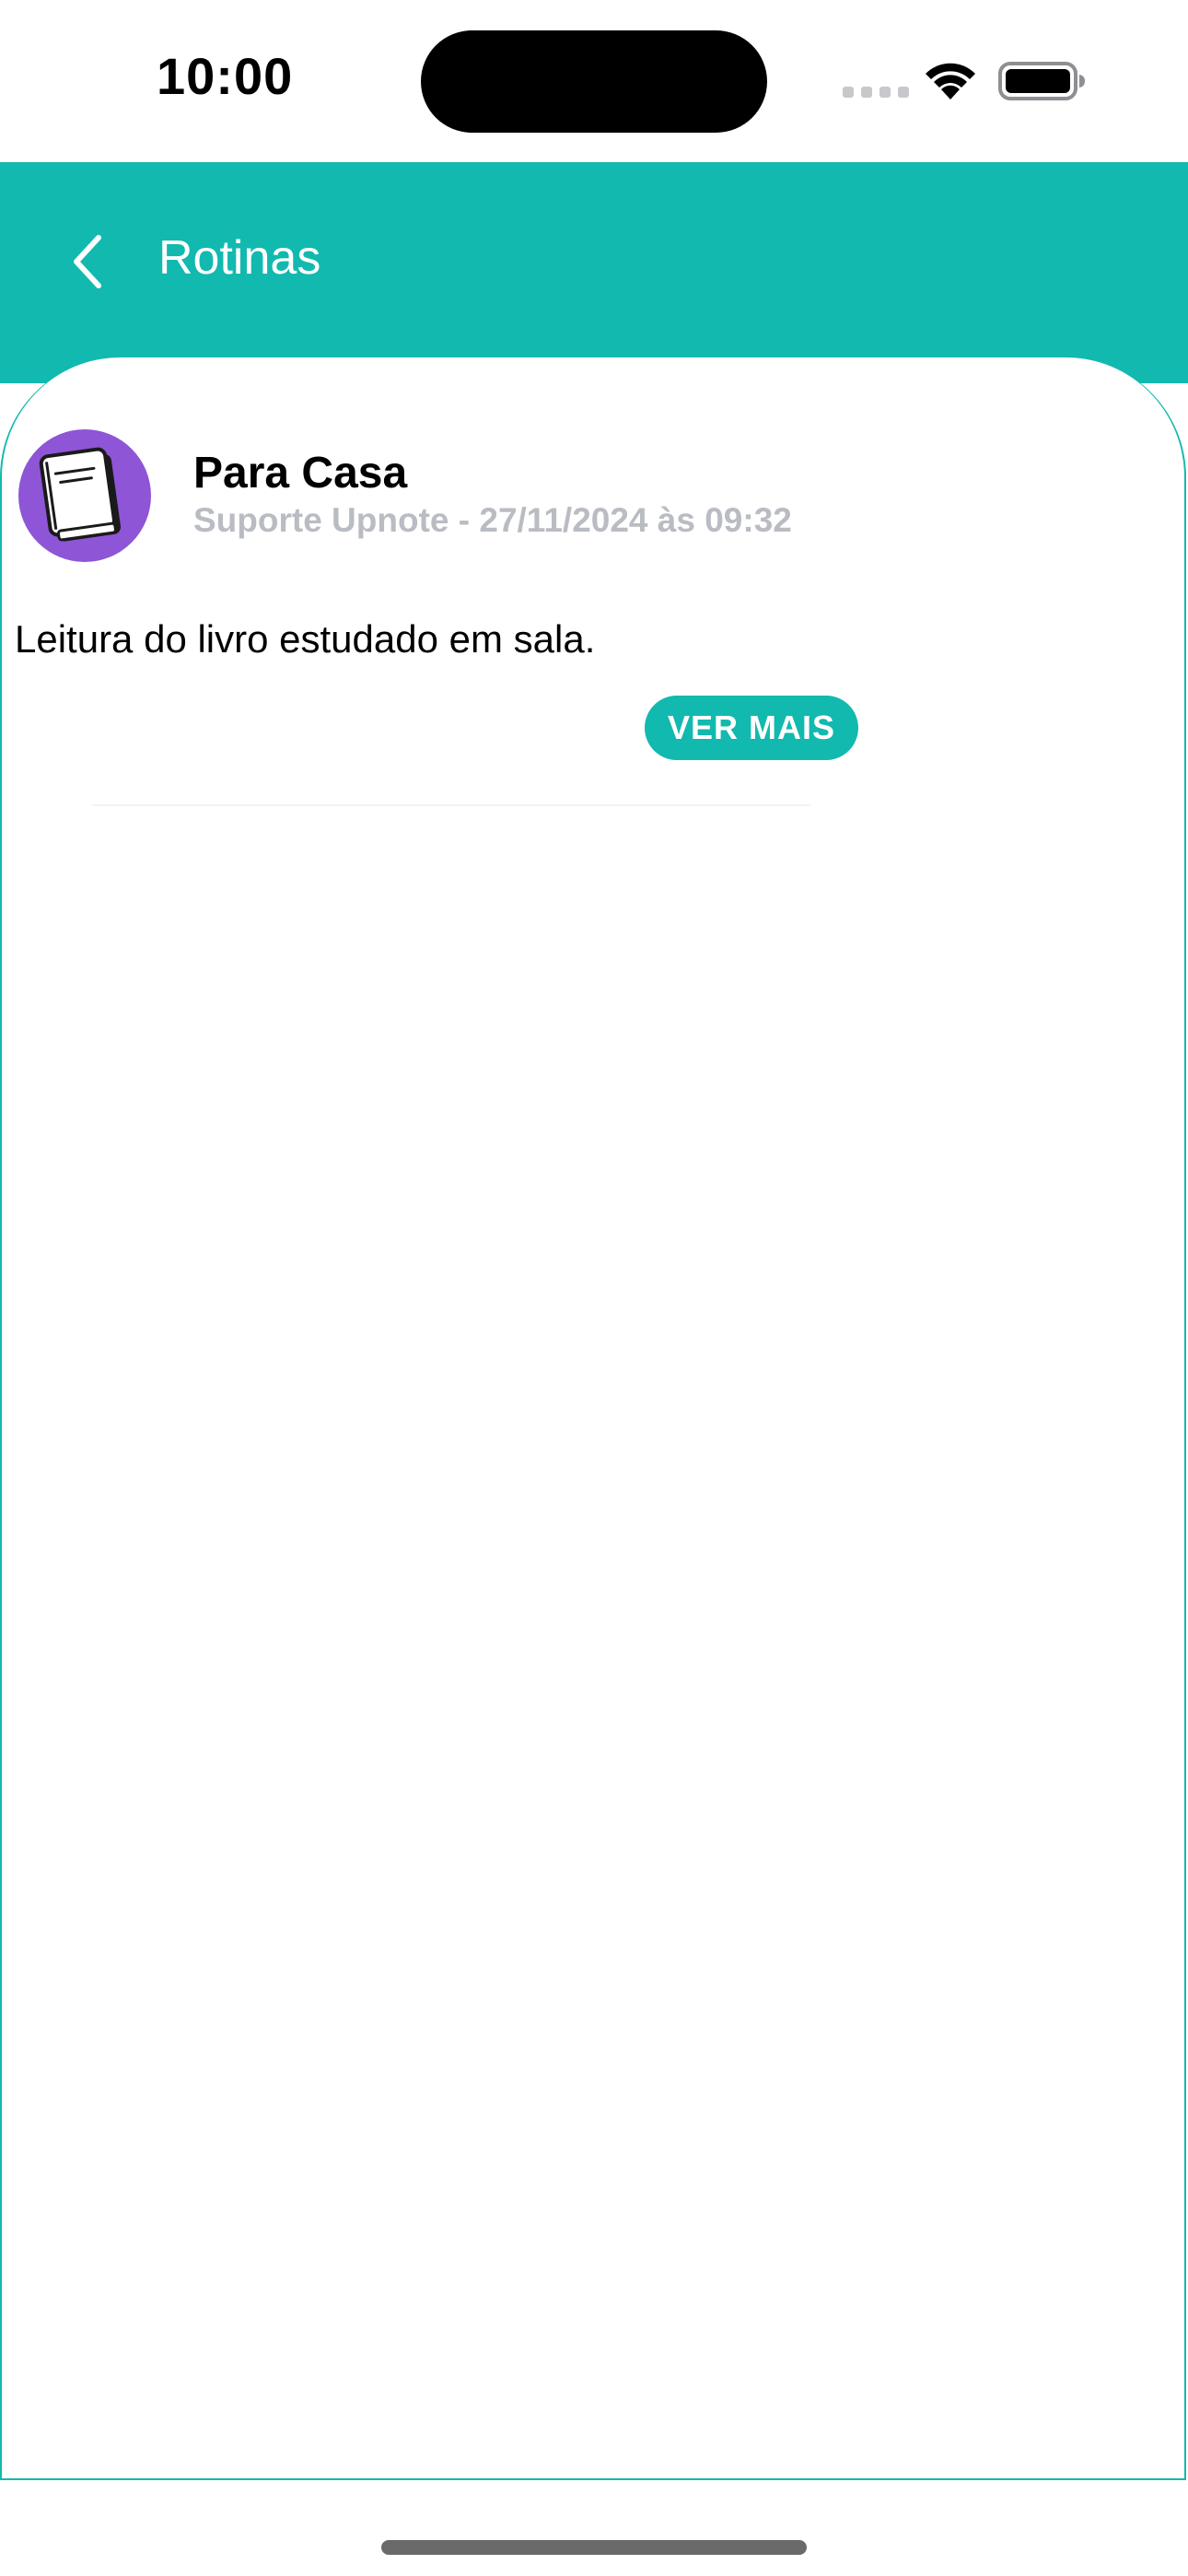  Describe the element at coordinates (451, 805) in the screenshot. I see `item-divider` at that location.